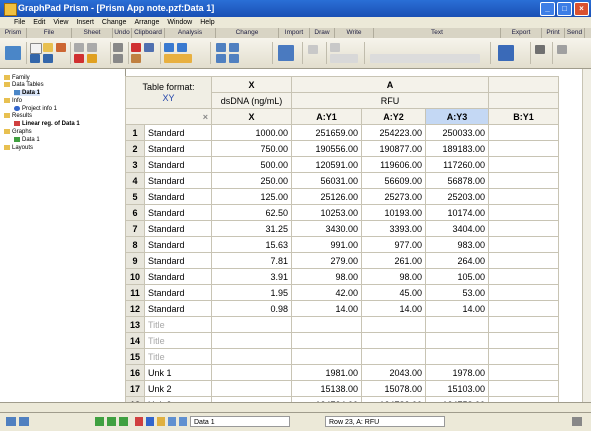  I want to click on a-y2-value: 25273.00, so click(393, 196).